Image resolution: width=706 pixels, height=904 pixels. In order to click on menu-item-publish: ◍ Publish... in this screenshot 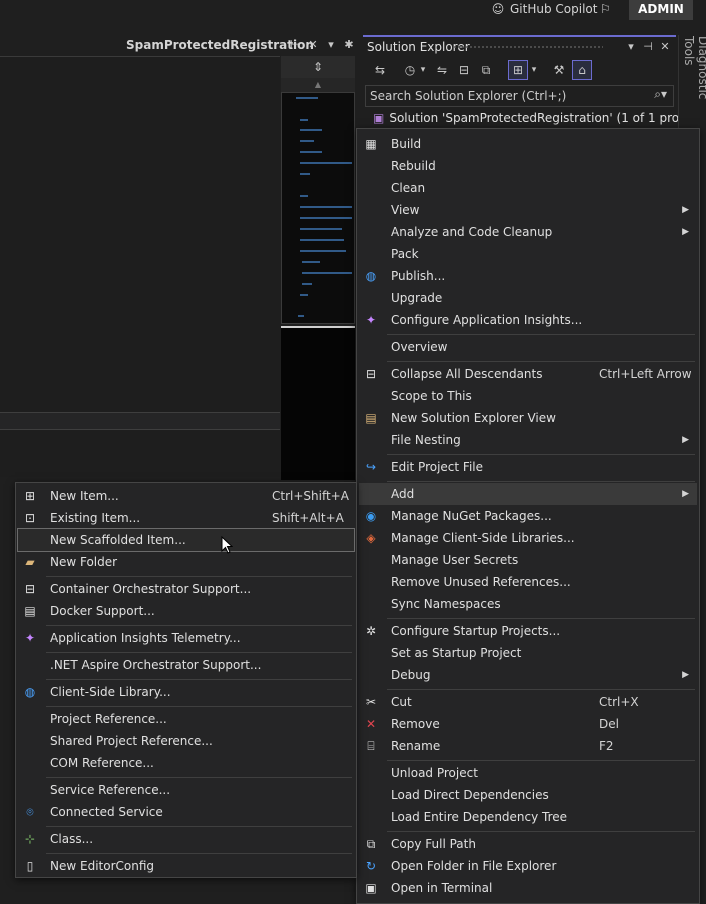, I will do `click(528, 276)`.